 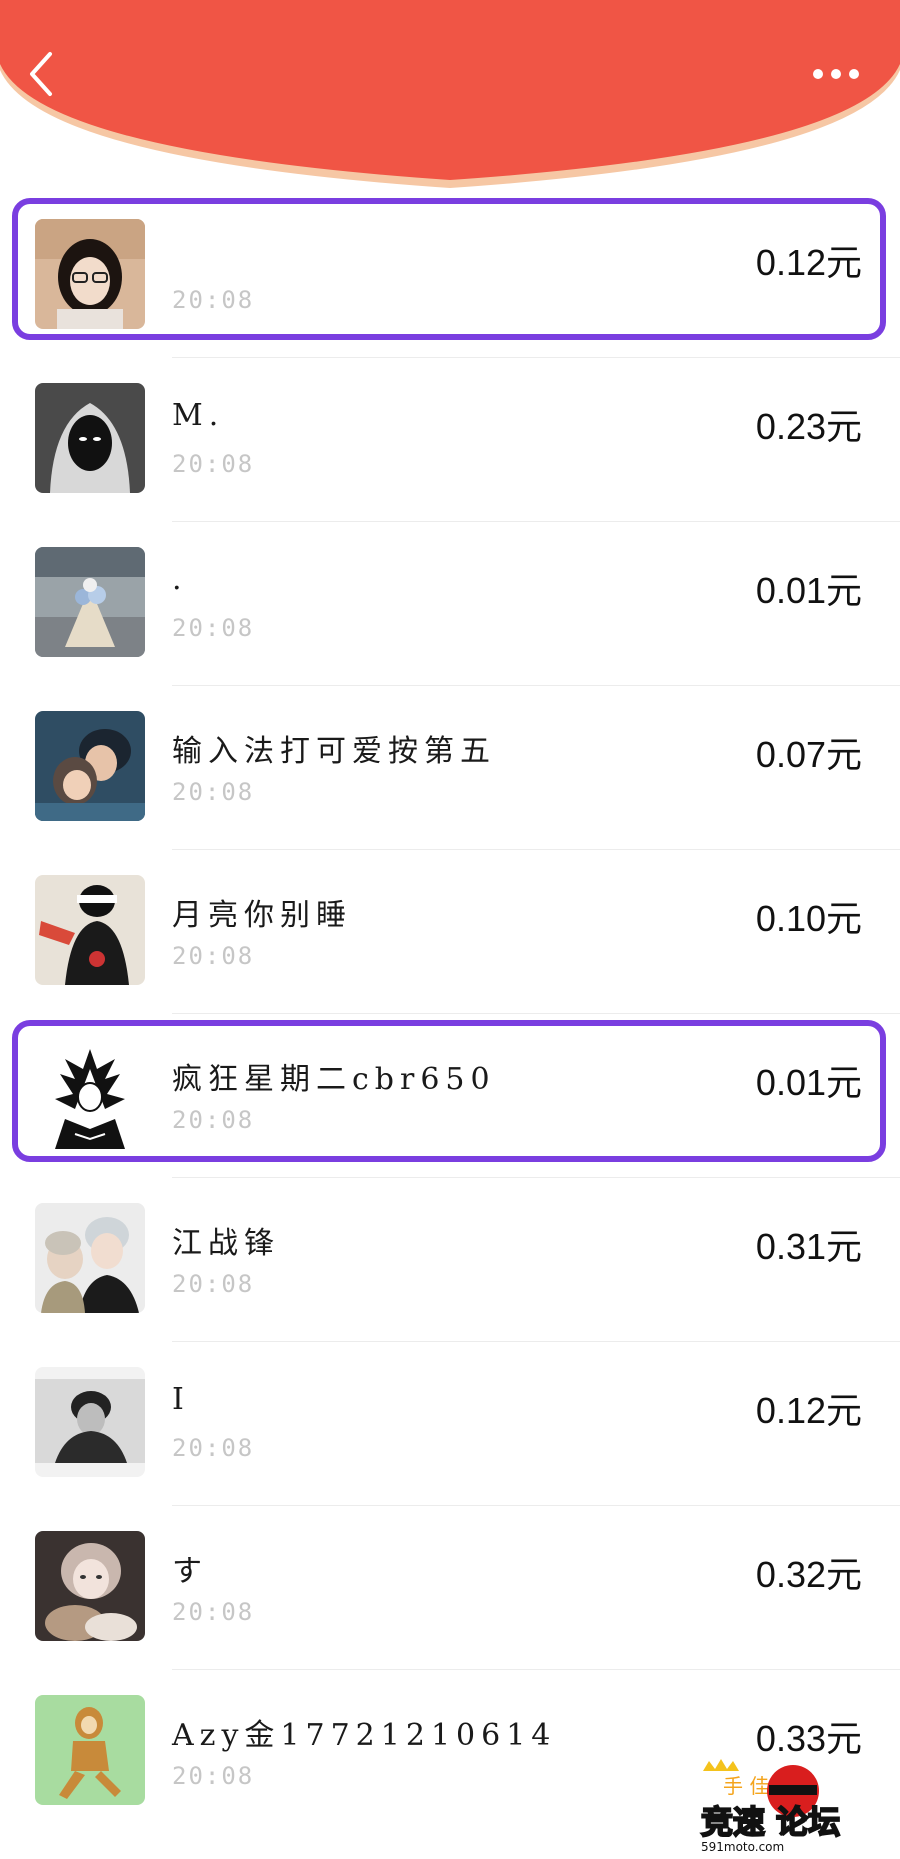 I want to click on nickname: 输入法打可爱按第五, so click(x=334, y=751).